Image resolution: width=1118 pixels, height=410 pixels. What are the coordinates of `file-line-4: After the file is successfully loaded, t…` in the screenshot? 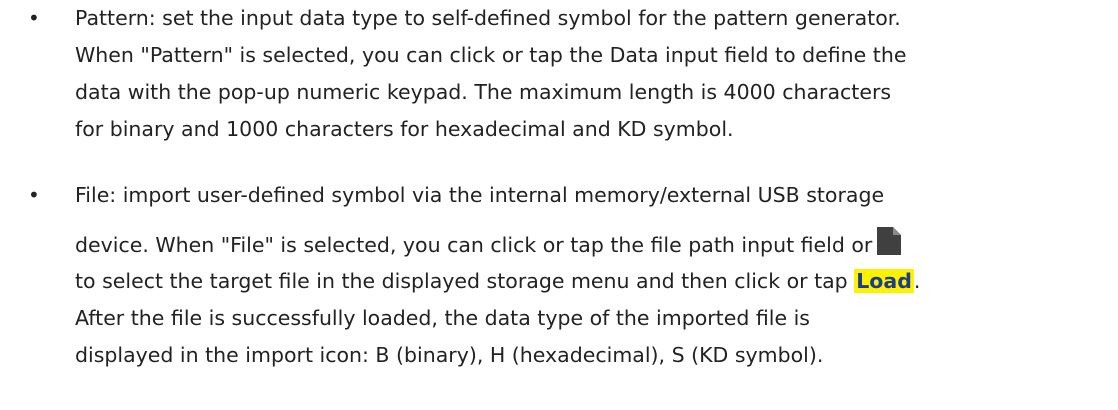 It's located at (442, 318).